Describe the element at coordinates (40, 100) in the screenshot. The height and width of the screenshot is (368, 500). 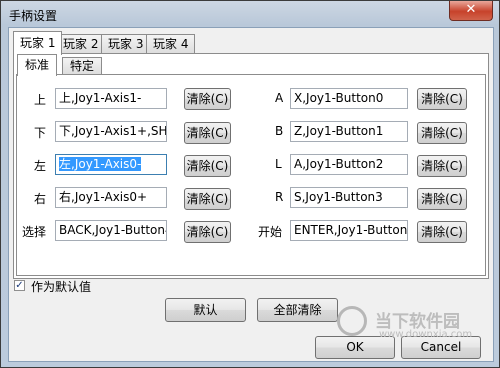
I see `label-up: 上` at that location.